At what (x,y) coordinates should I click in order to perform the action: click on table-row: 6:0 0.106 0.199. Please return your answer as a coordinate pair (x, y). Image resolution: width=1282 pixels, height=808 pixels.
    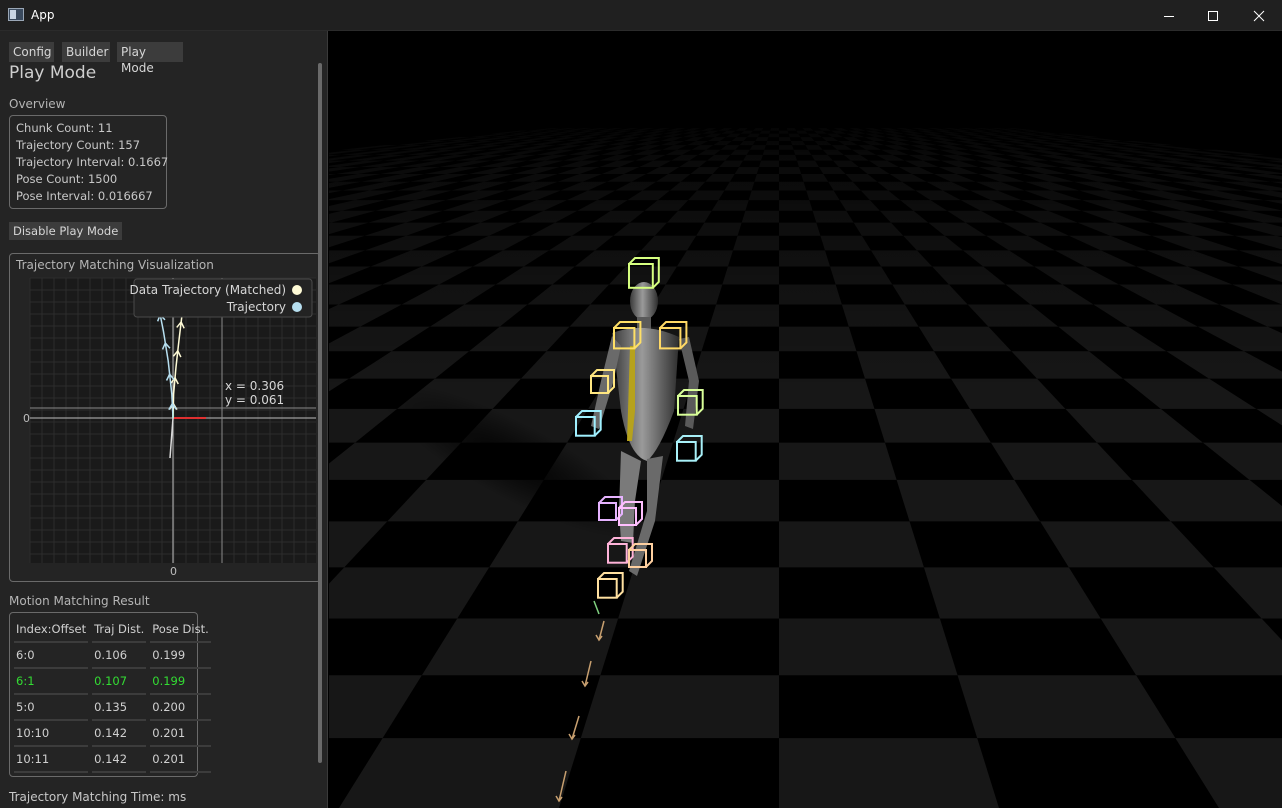
    Looking at the image, I should click on (112, 656).